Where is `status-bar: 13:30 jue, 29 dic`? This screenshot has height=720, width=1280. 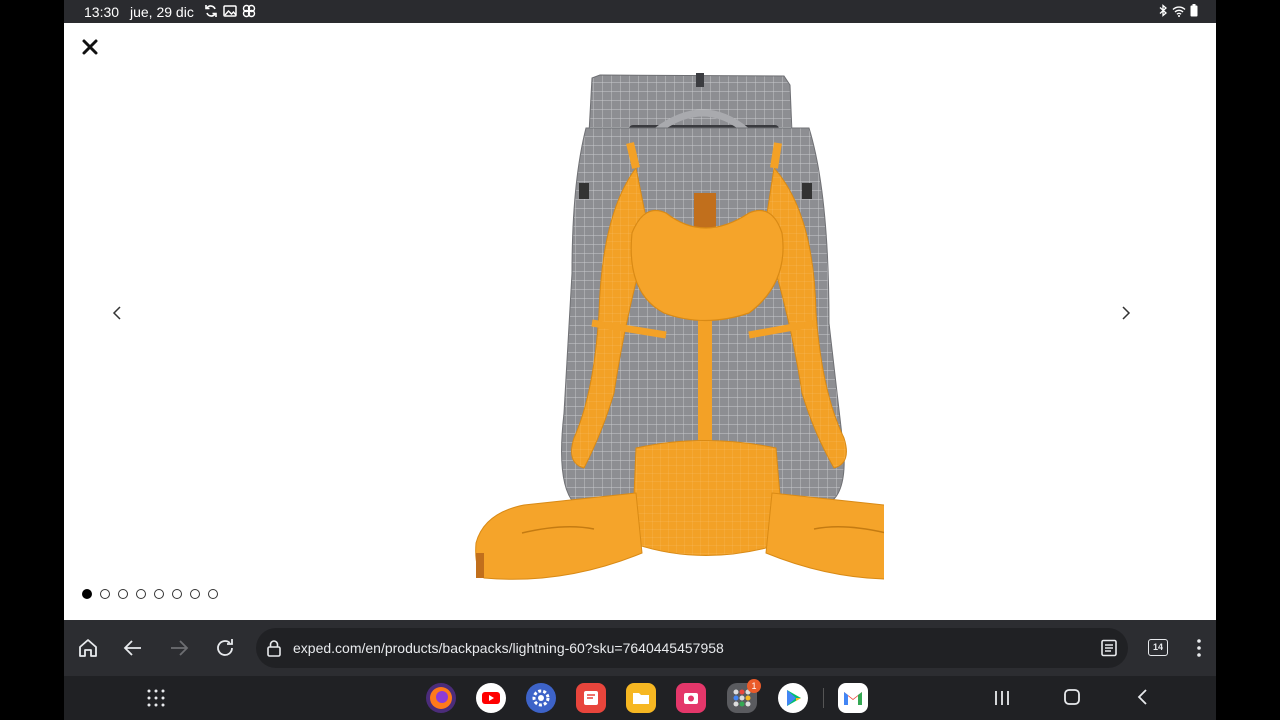 status-bar: 13:30 jue, 29 dic is located at coordinates (640, 11).